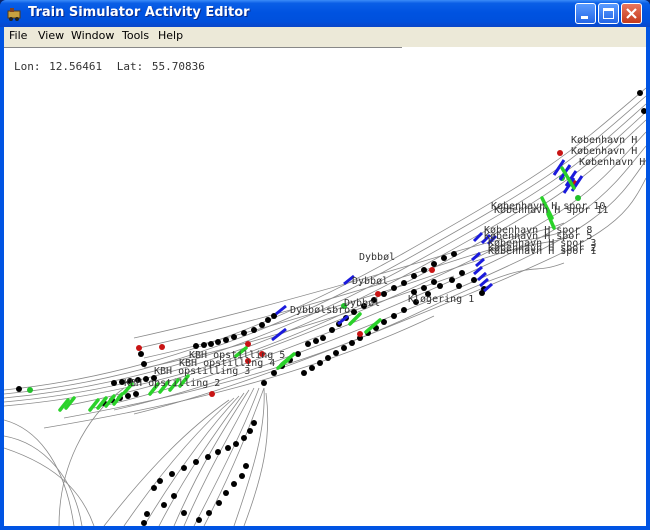 This screenshot has height=530, width=650. What do you see at coordinates (585, 13) in the screenshot?
I see `minimize-button` at bounding box center [585, 13].